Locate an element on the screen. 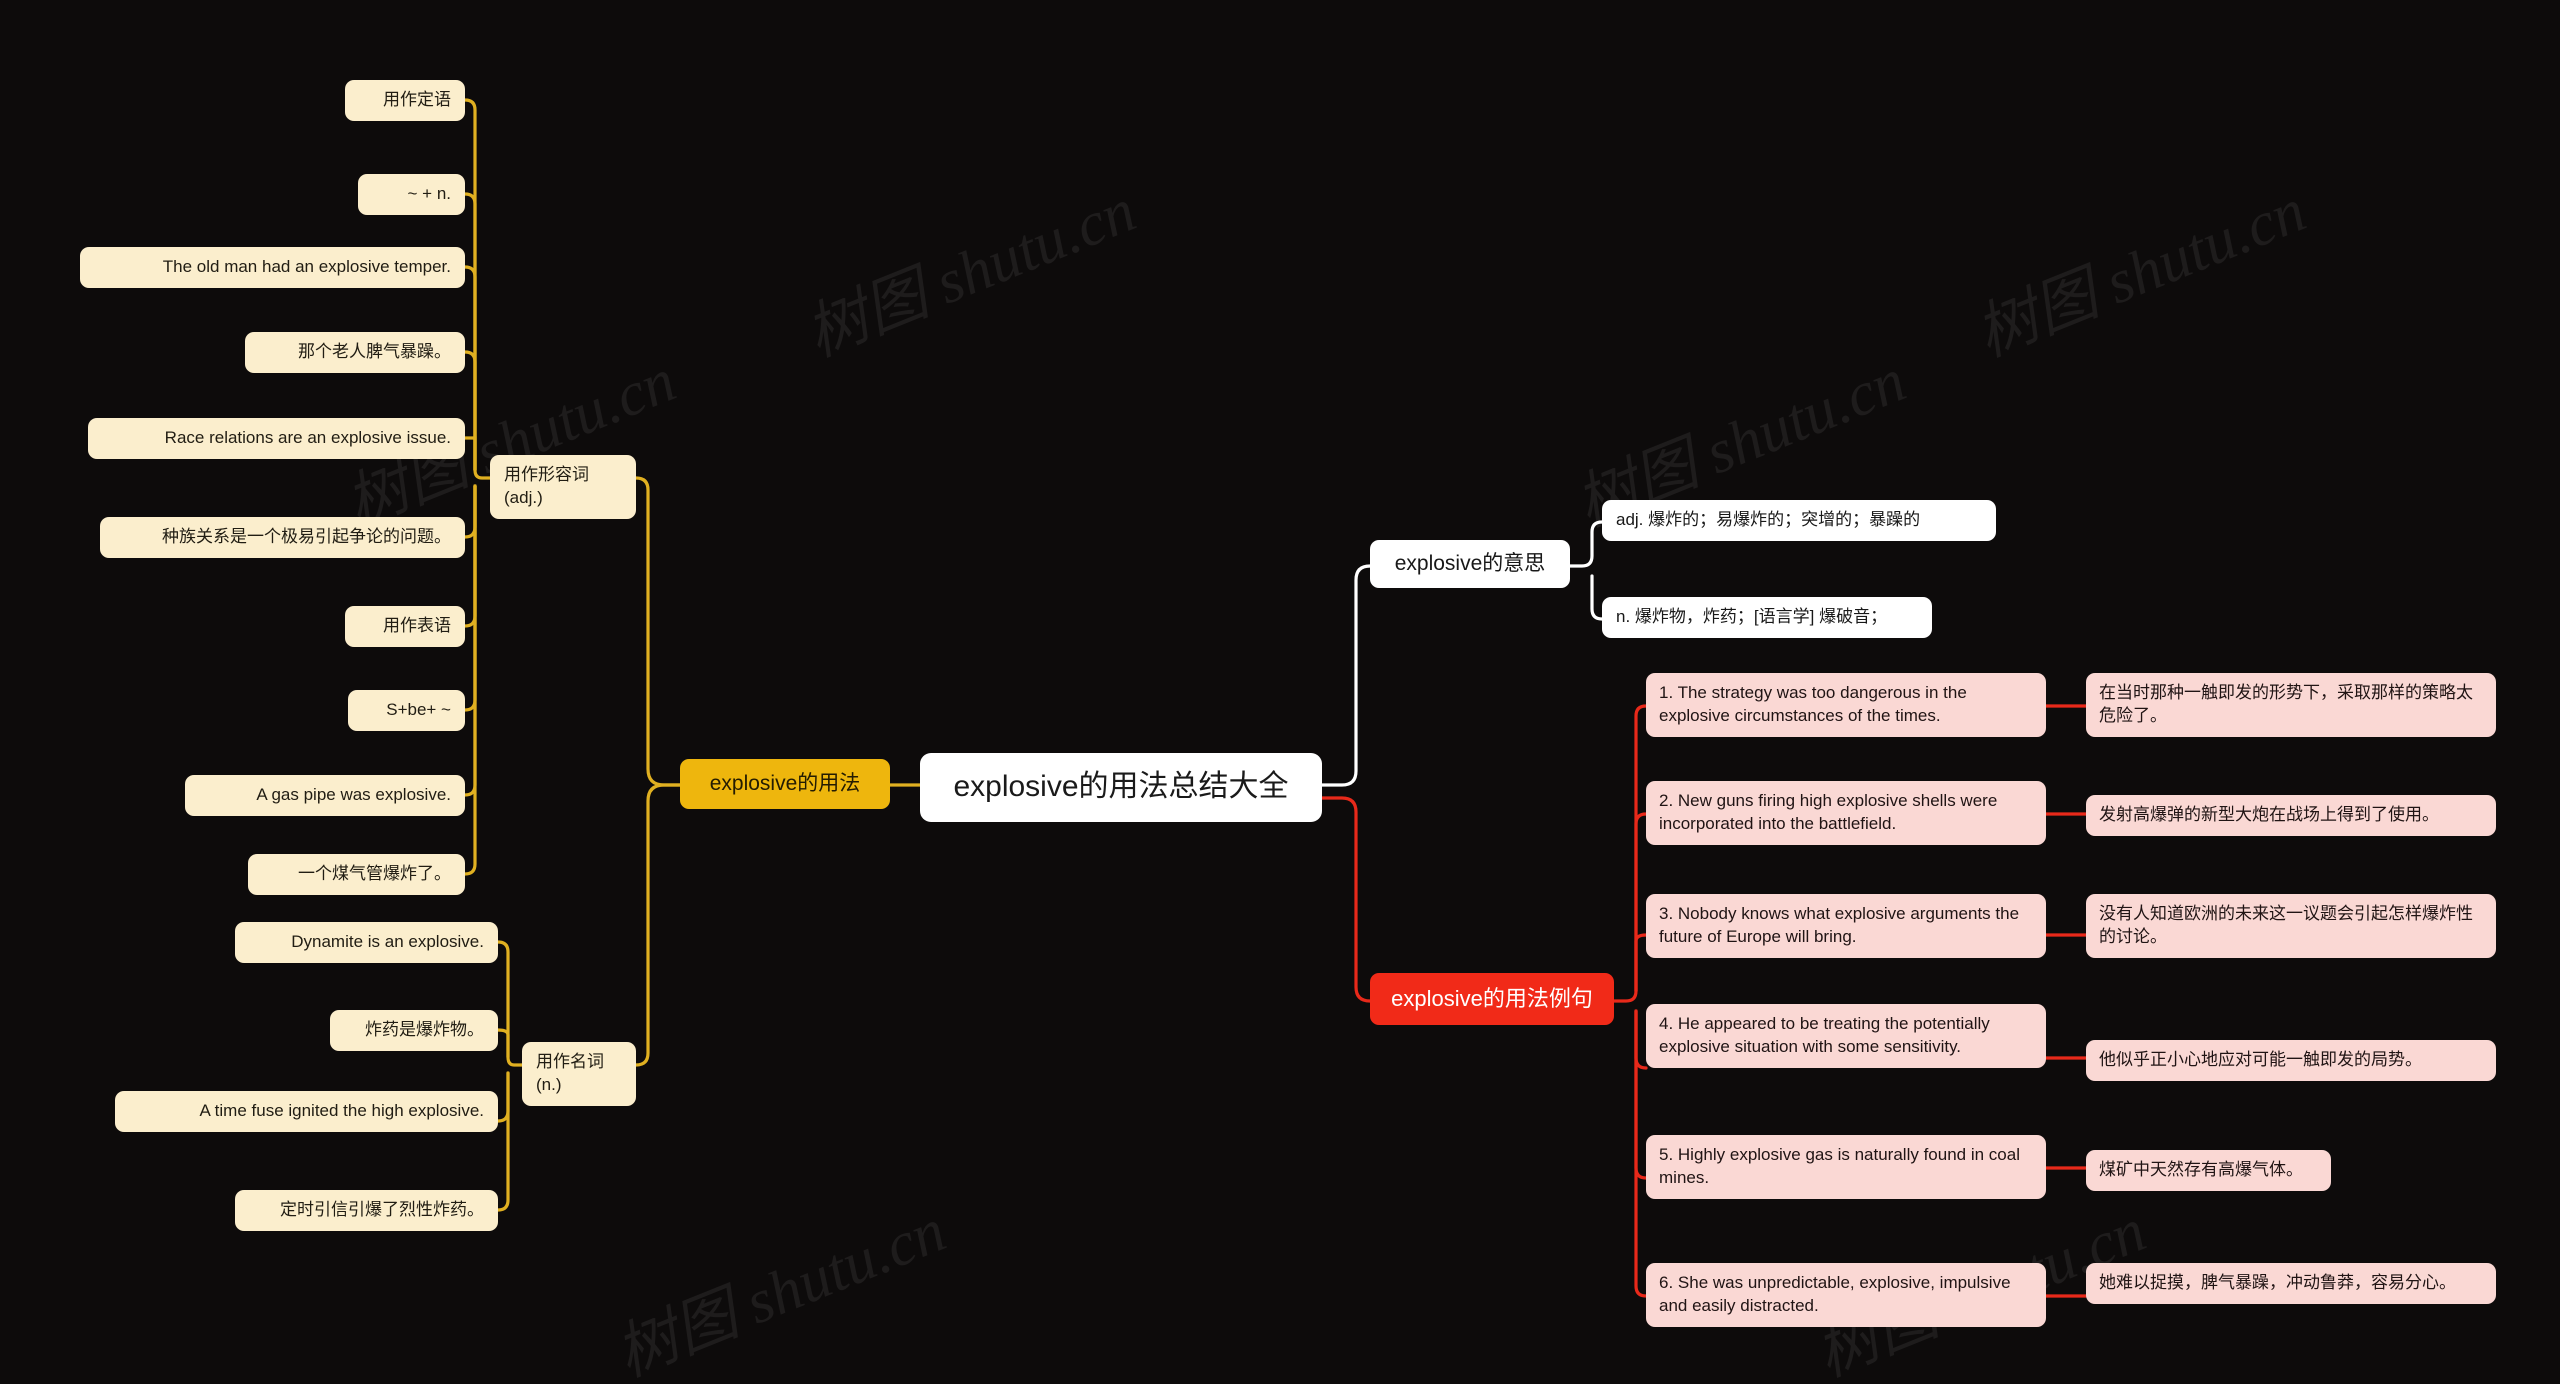 The height and width of the screenshot is (1384, 2560). leaf-label: 用作表语 is located at coordinates (417, 625).